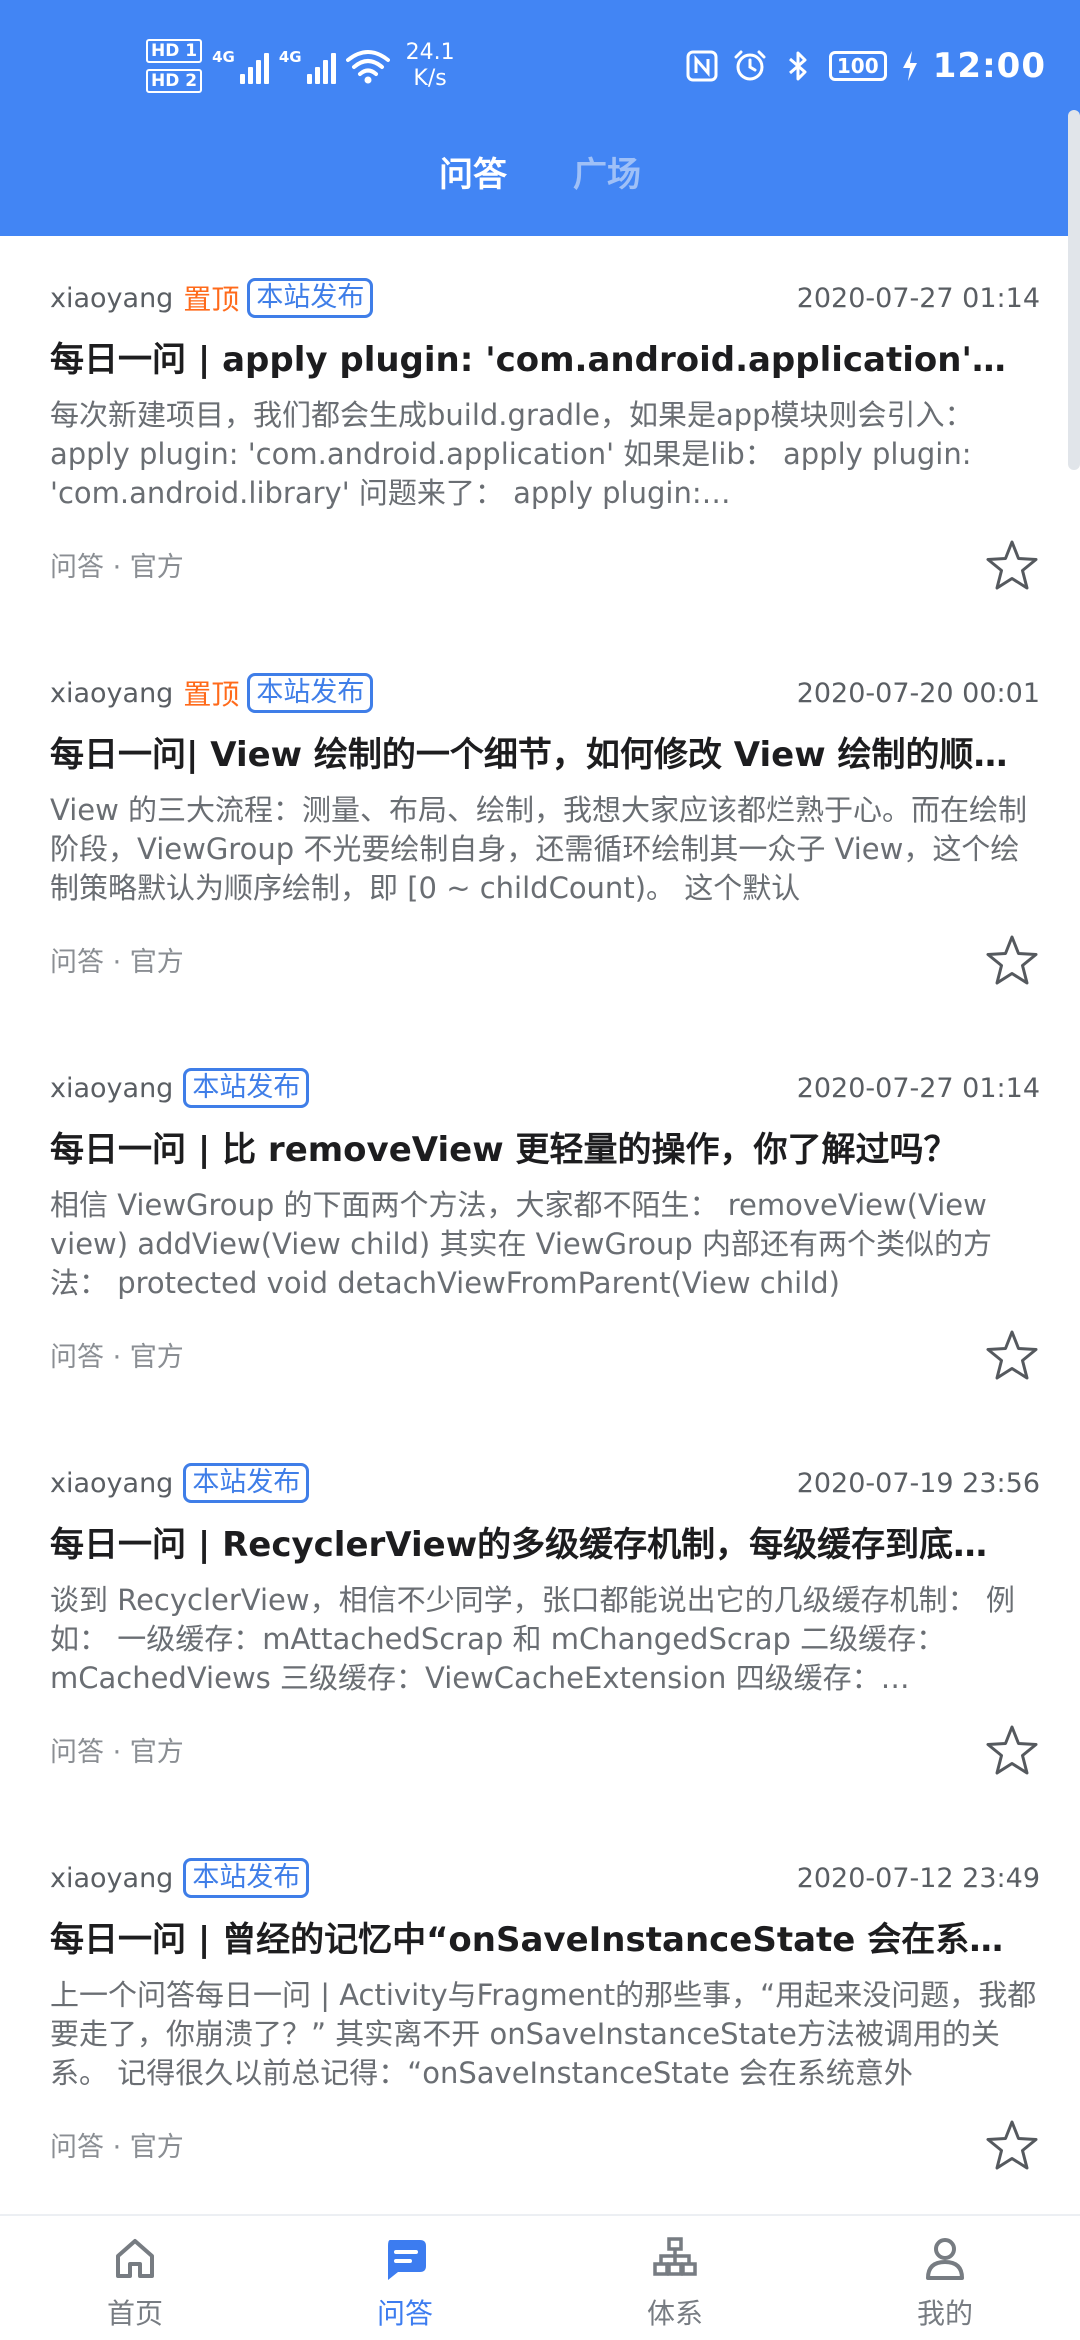 This screenshot has width=1080, height=2340. What do you see at coordinates (430, 78) in the screenshot?
I see `speed-unit: K/s` at bounding box center [430, 78].